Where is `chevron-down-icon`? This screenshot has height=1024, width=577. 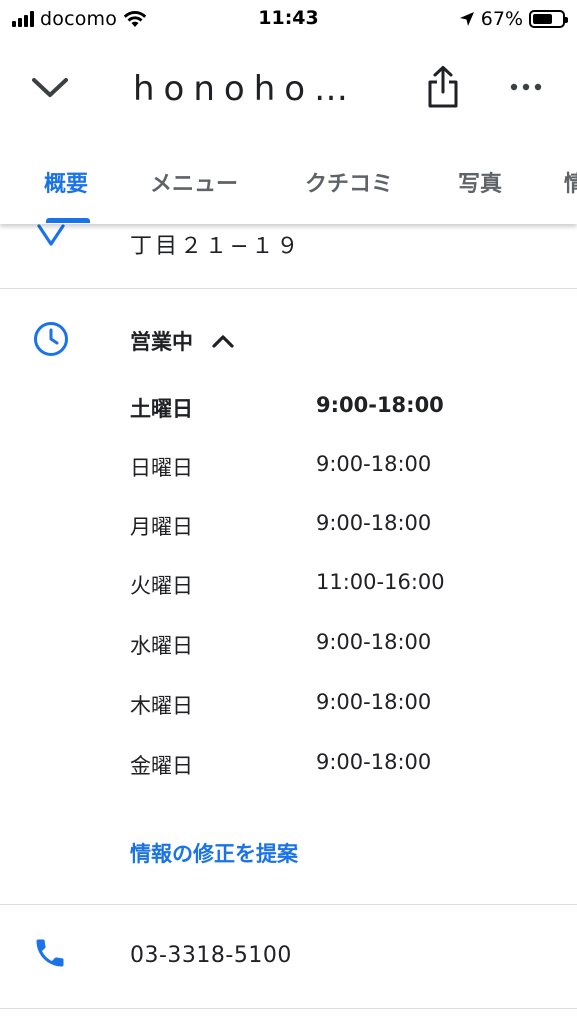 chevron-down-icon is located at coordinates (50, 87).